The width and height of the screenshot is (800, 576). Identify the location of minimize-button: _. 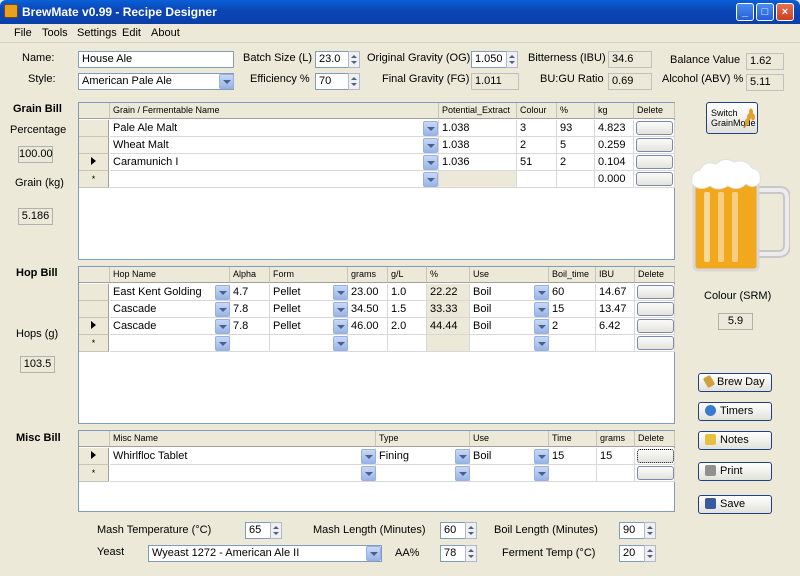
(745, 12).